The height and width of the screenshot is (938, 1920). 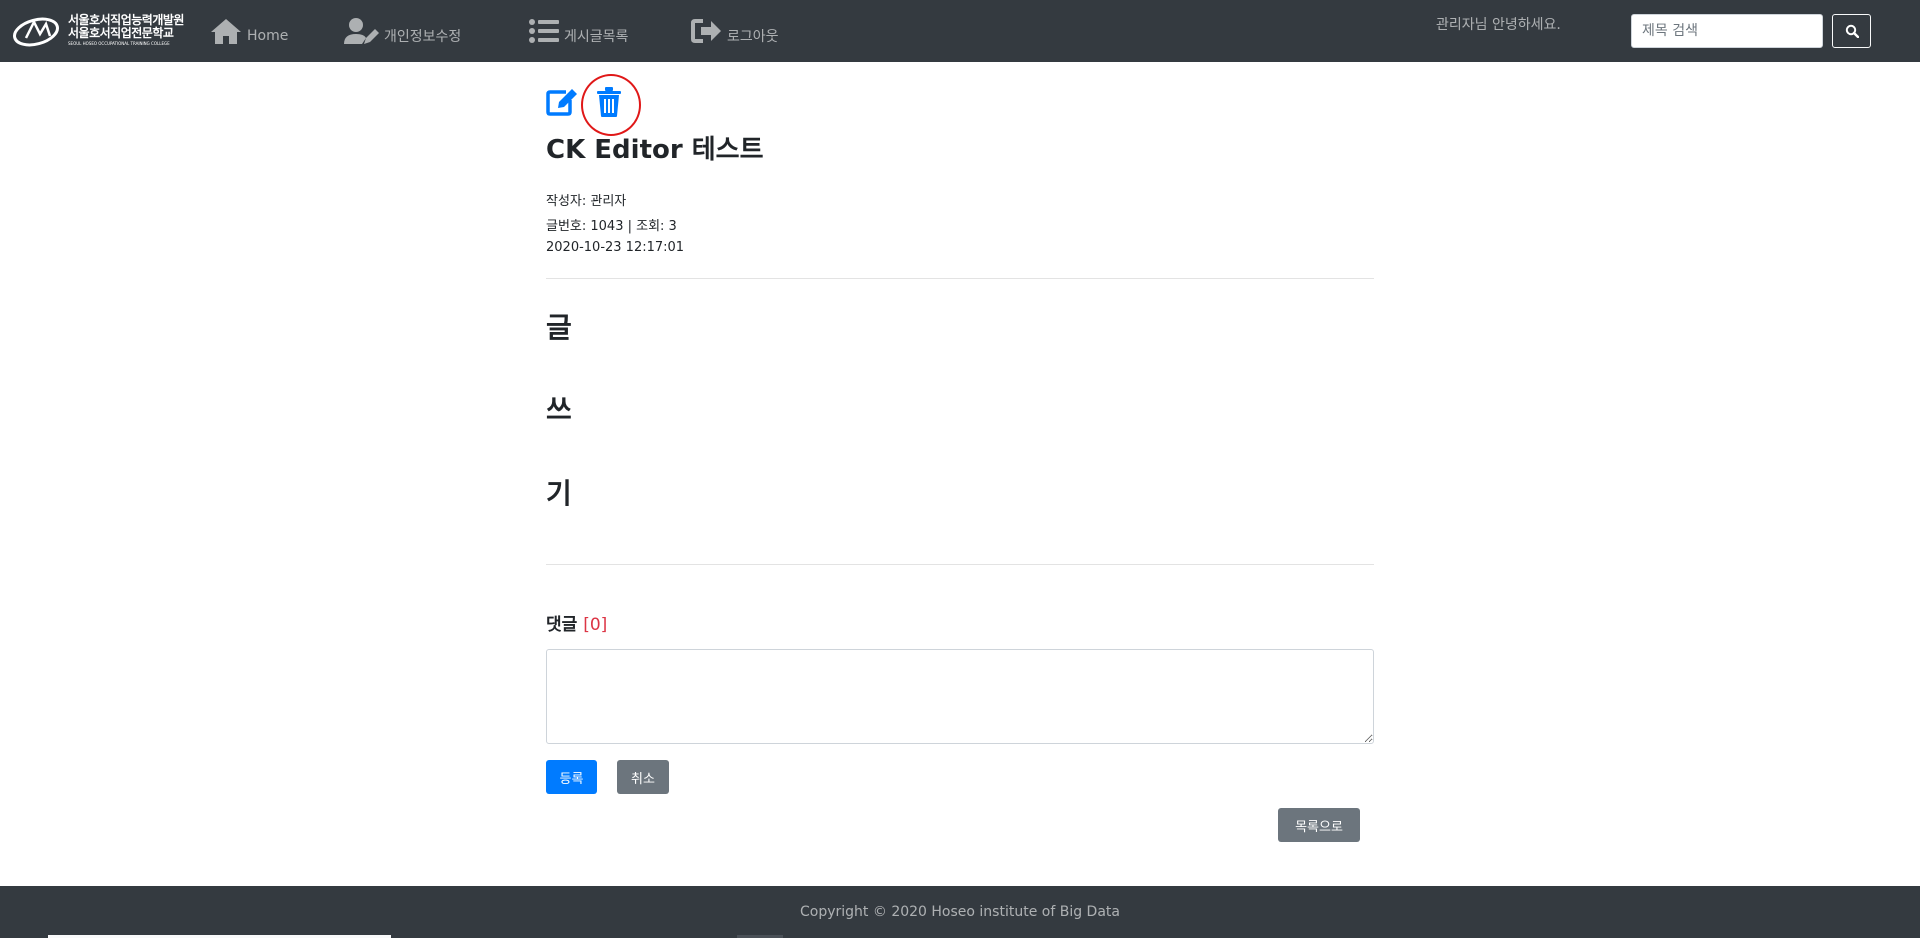 What do you see at coordinates (1498, 25) in the screenshot?
I see `greeting-text: 관리자님 안녕하세요.` at bounding box center [1498, 25].